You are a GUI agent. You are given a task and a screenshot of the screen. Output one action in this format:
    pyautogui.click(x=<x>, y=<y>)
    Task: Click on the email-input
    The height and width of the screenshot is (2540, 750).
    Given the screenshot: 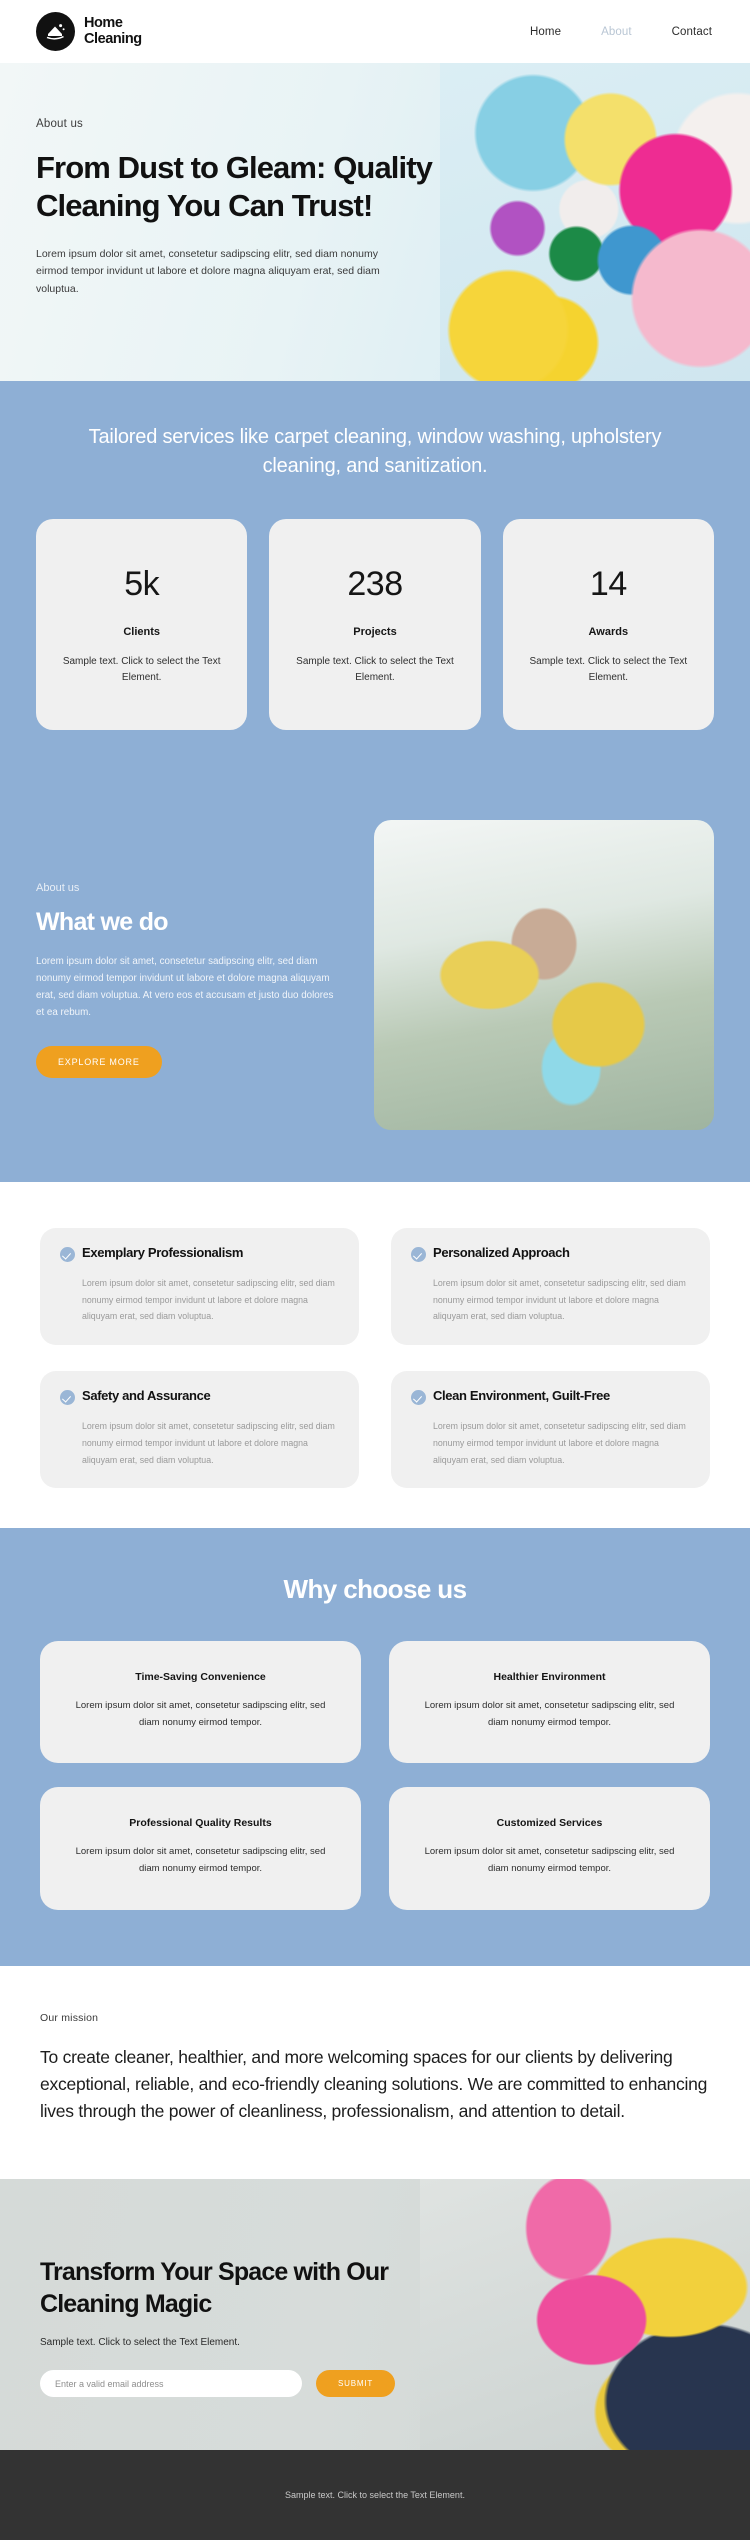 What is the action you would take?
    pyautogui.click(x=171, y=2384)
    